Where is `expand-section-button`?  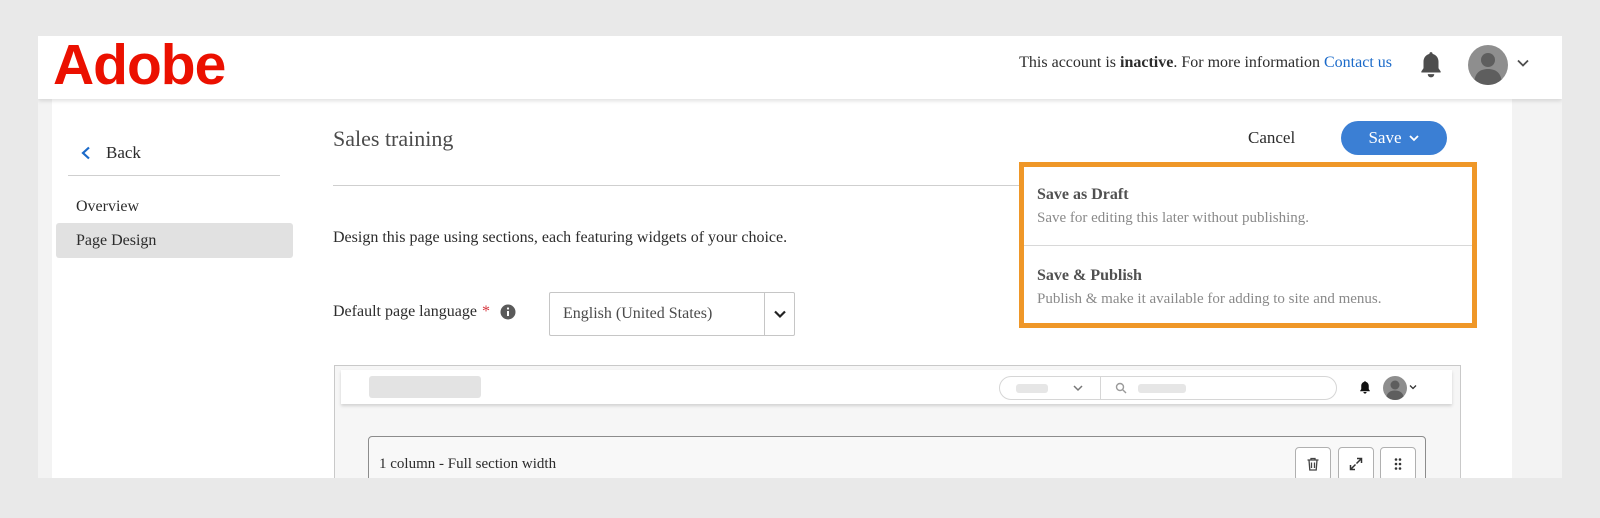
expand-section-button is located at coordinates (1356, 462).